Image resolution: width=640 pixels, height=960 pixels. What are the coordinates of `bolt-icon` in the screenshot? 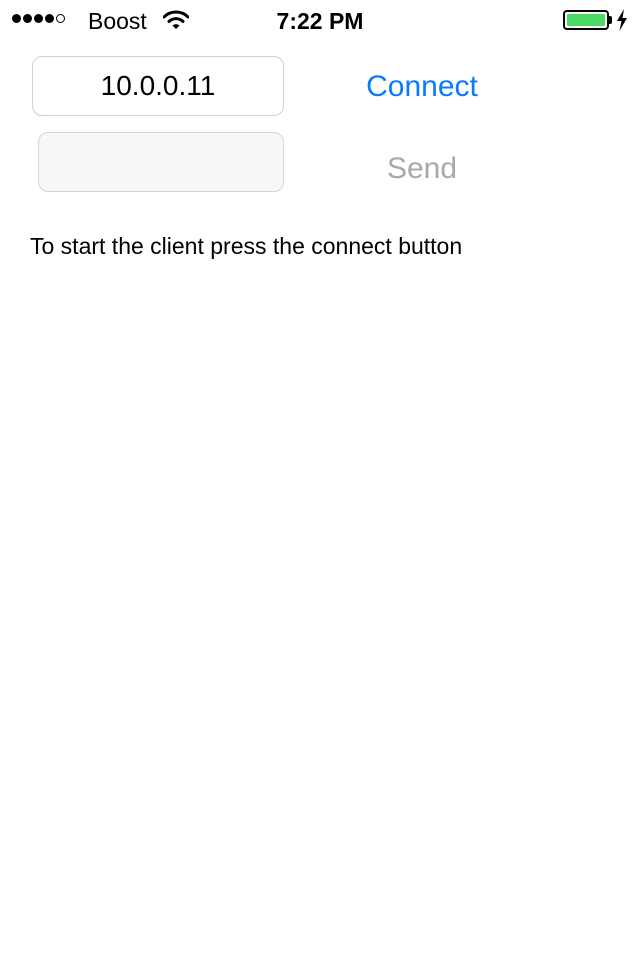 It's located at (622, 22).